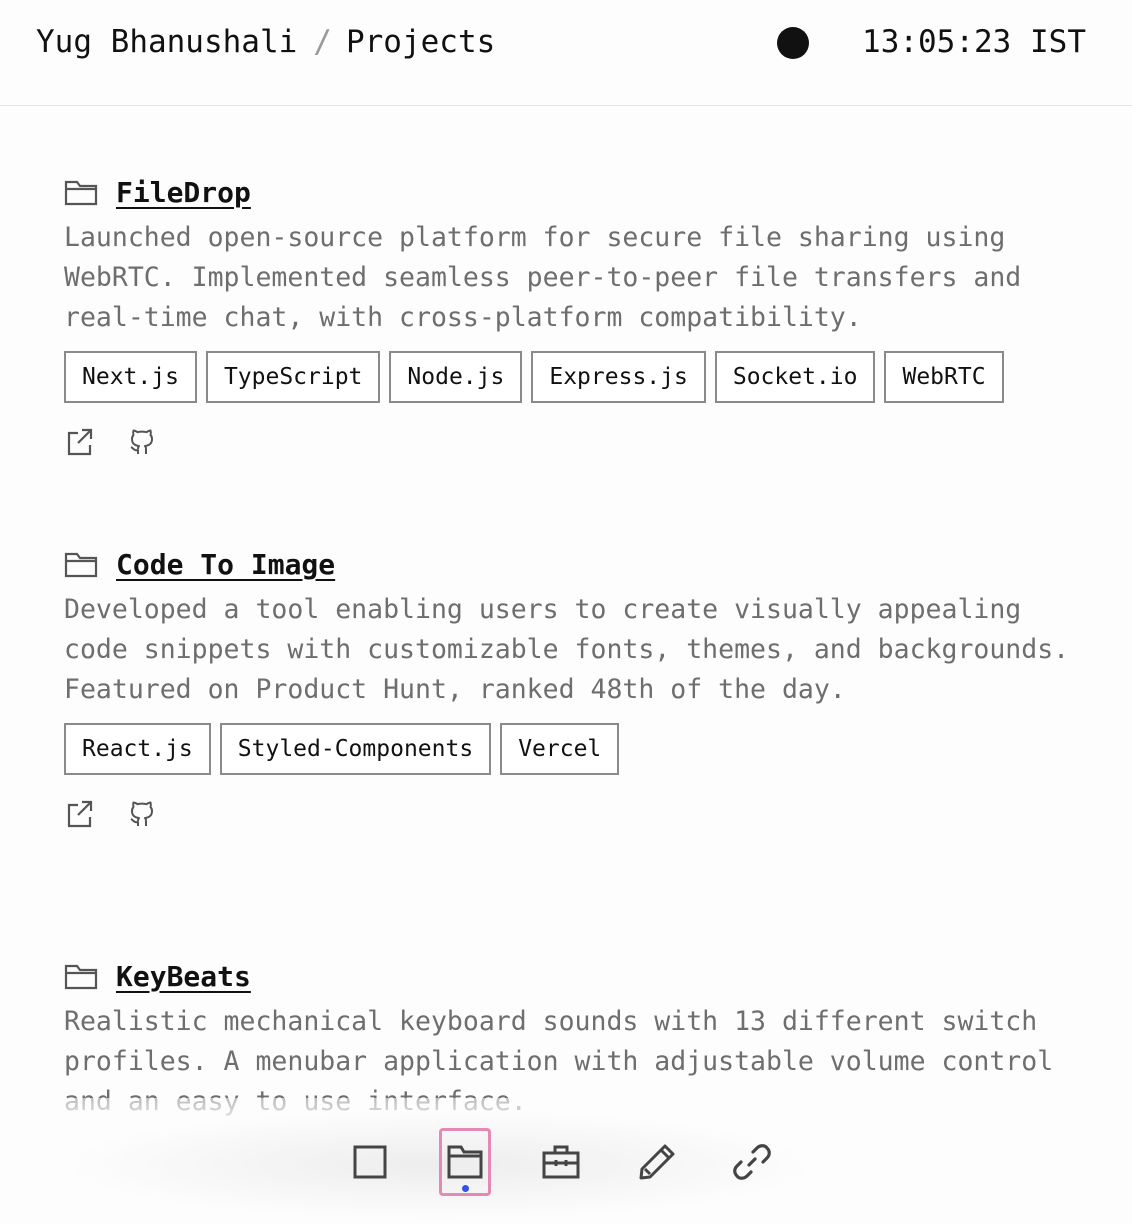 The width and height of the screenshot is (1132, 1224). I want to click on dock-projects-button, so click(465, 1162).